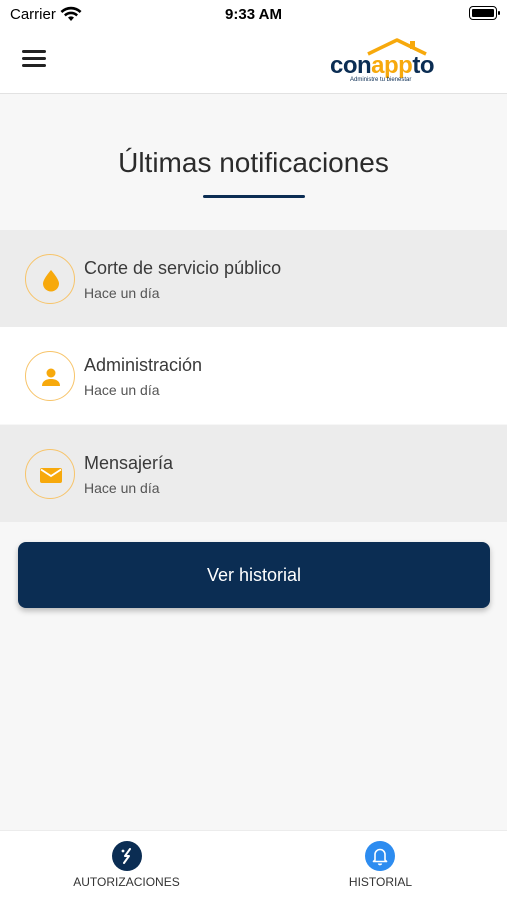 The width and height of the screenshot is (507, 900). Describe the element at coordinates (129, 463) in the screenshot. I see `notification-title: Mensajería` at that location.